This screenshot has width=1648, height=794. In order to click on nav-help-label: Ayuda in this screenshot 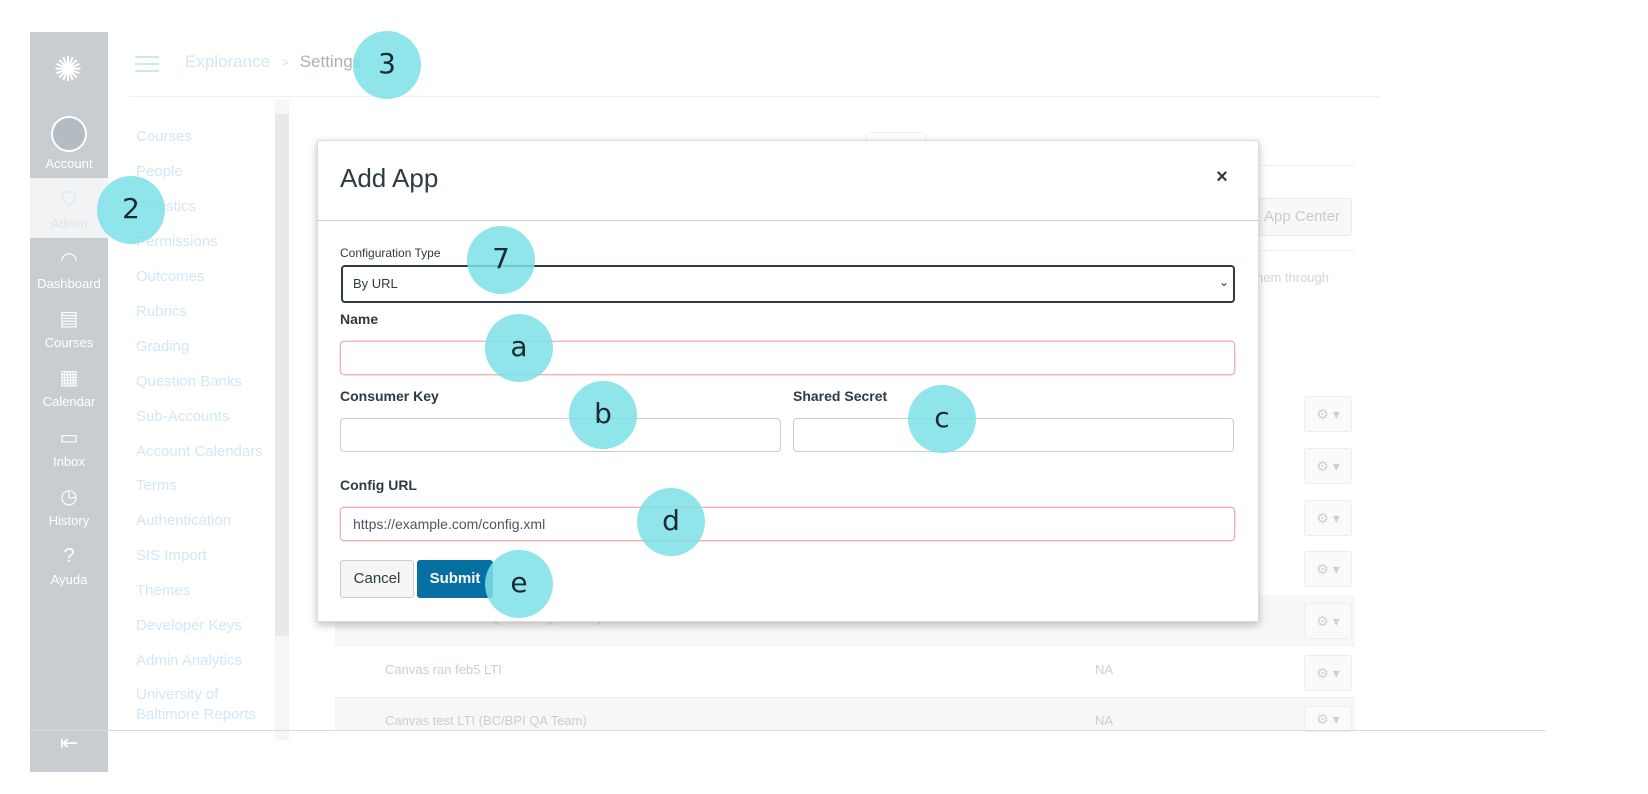, I will do `click(69, 579)`.